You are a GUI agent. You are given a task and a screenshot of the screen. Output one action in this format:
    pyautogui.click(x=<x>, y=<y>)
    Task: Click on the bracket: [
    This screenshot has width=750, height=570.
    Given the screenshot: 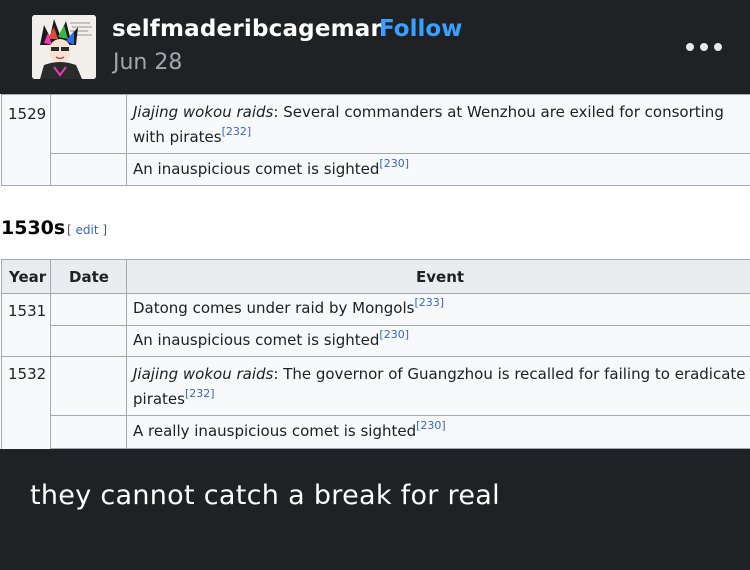 What is the action you would take?
    pyautogui.click(x=69, y=230)
    